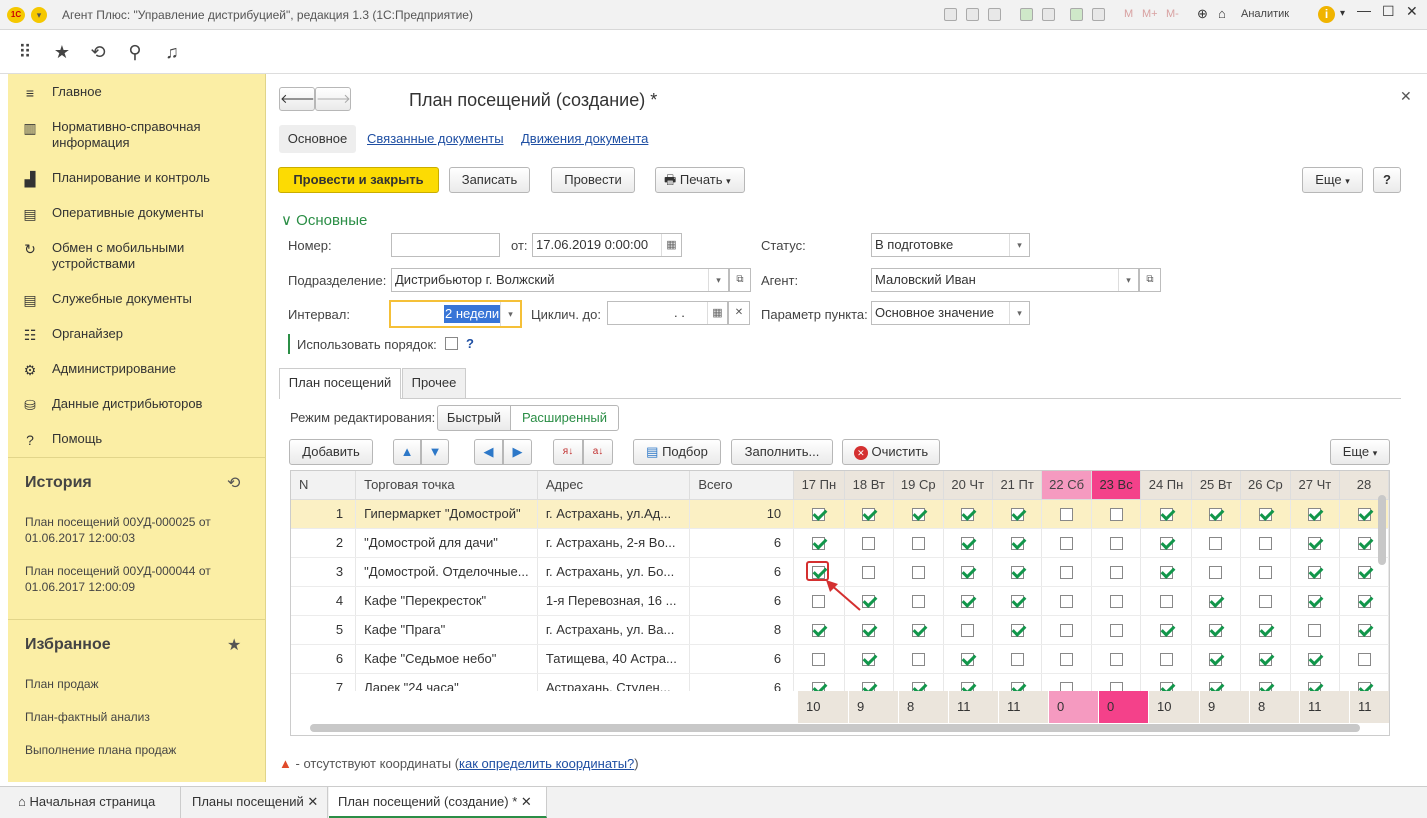  I want to click on upload-icon, so click(1026, 14).